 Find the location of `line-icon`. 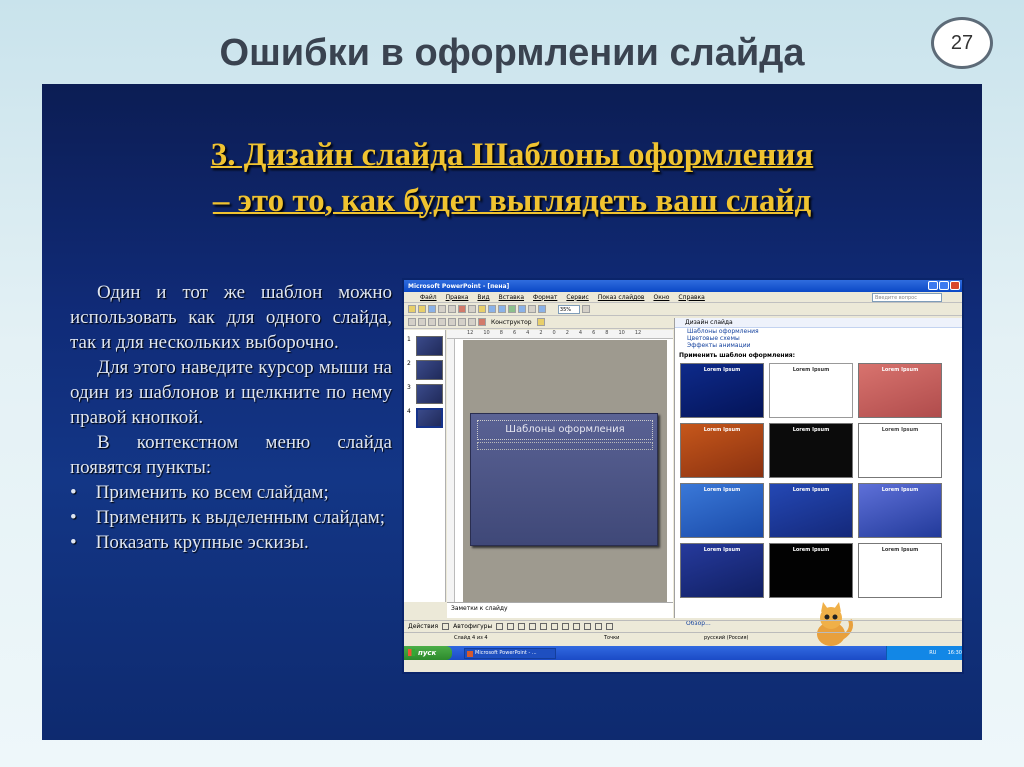

line-icon is located at coordinates (500, 626).